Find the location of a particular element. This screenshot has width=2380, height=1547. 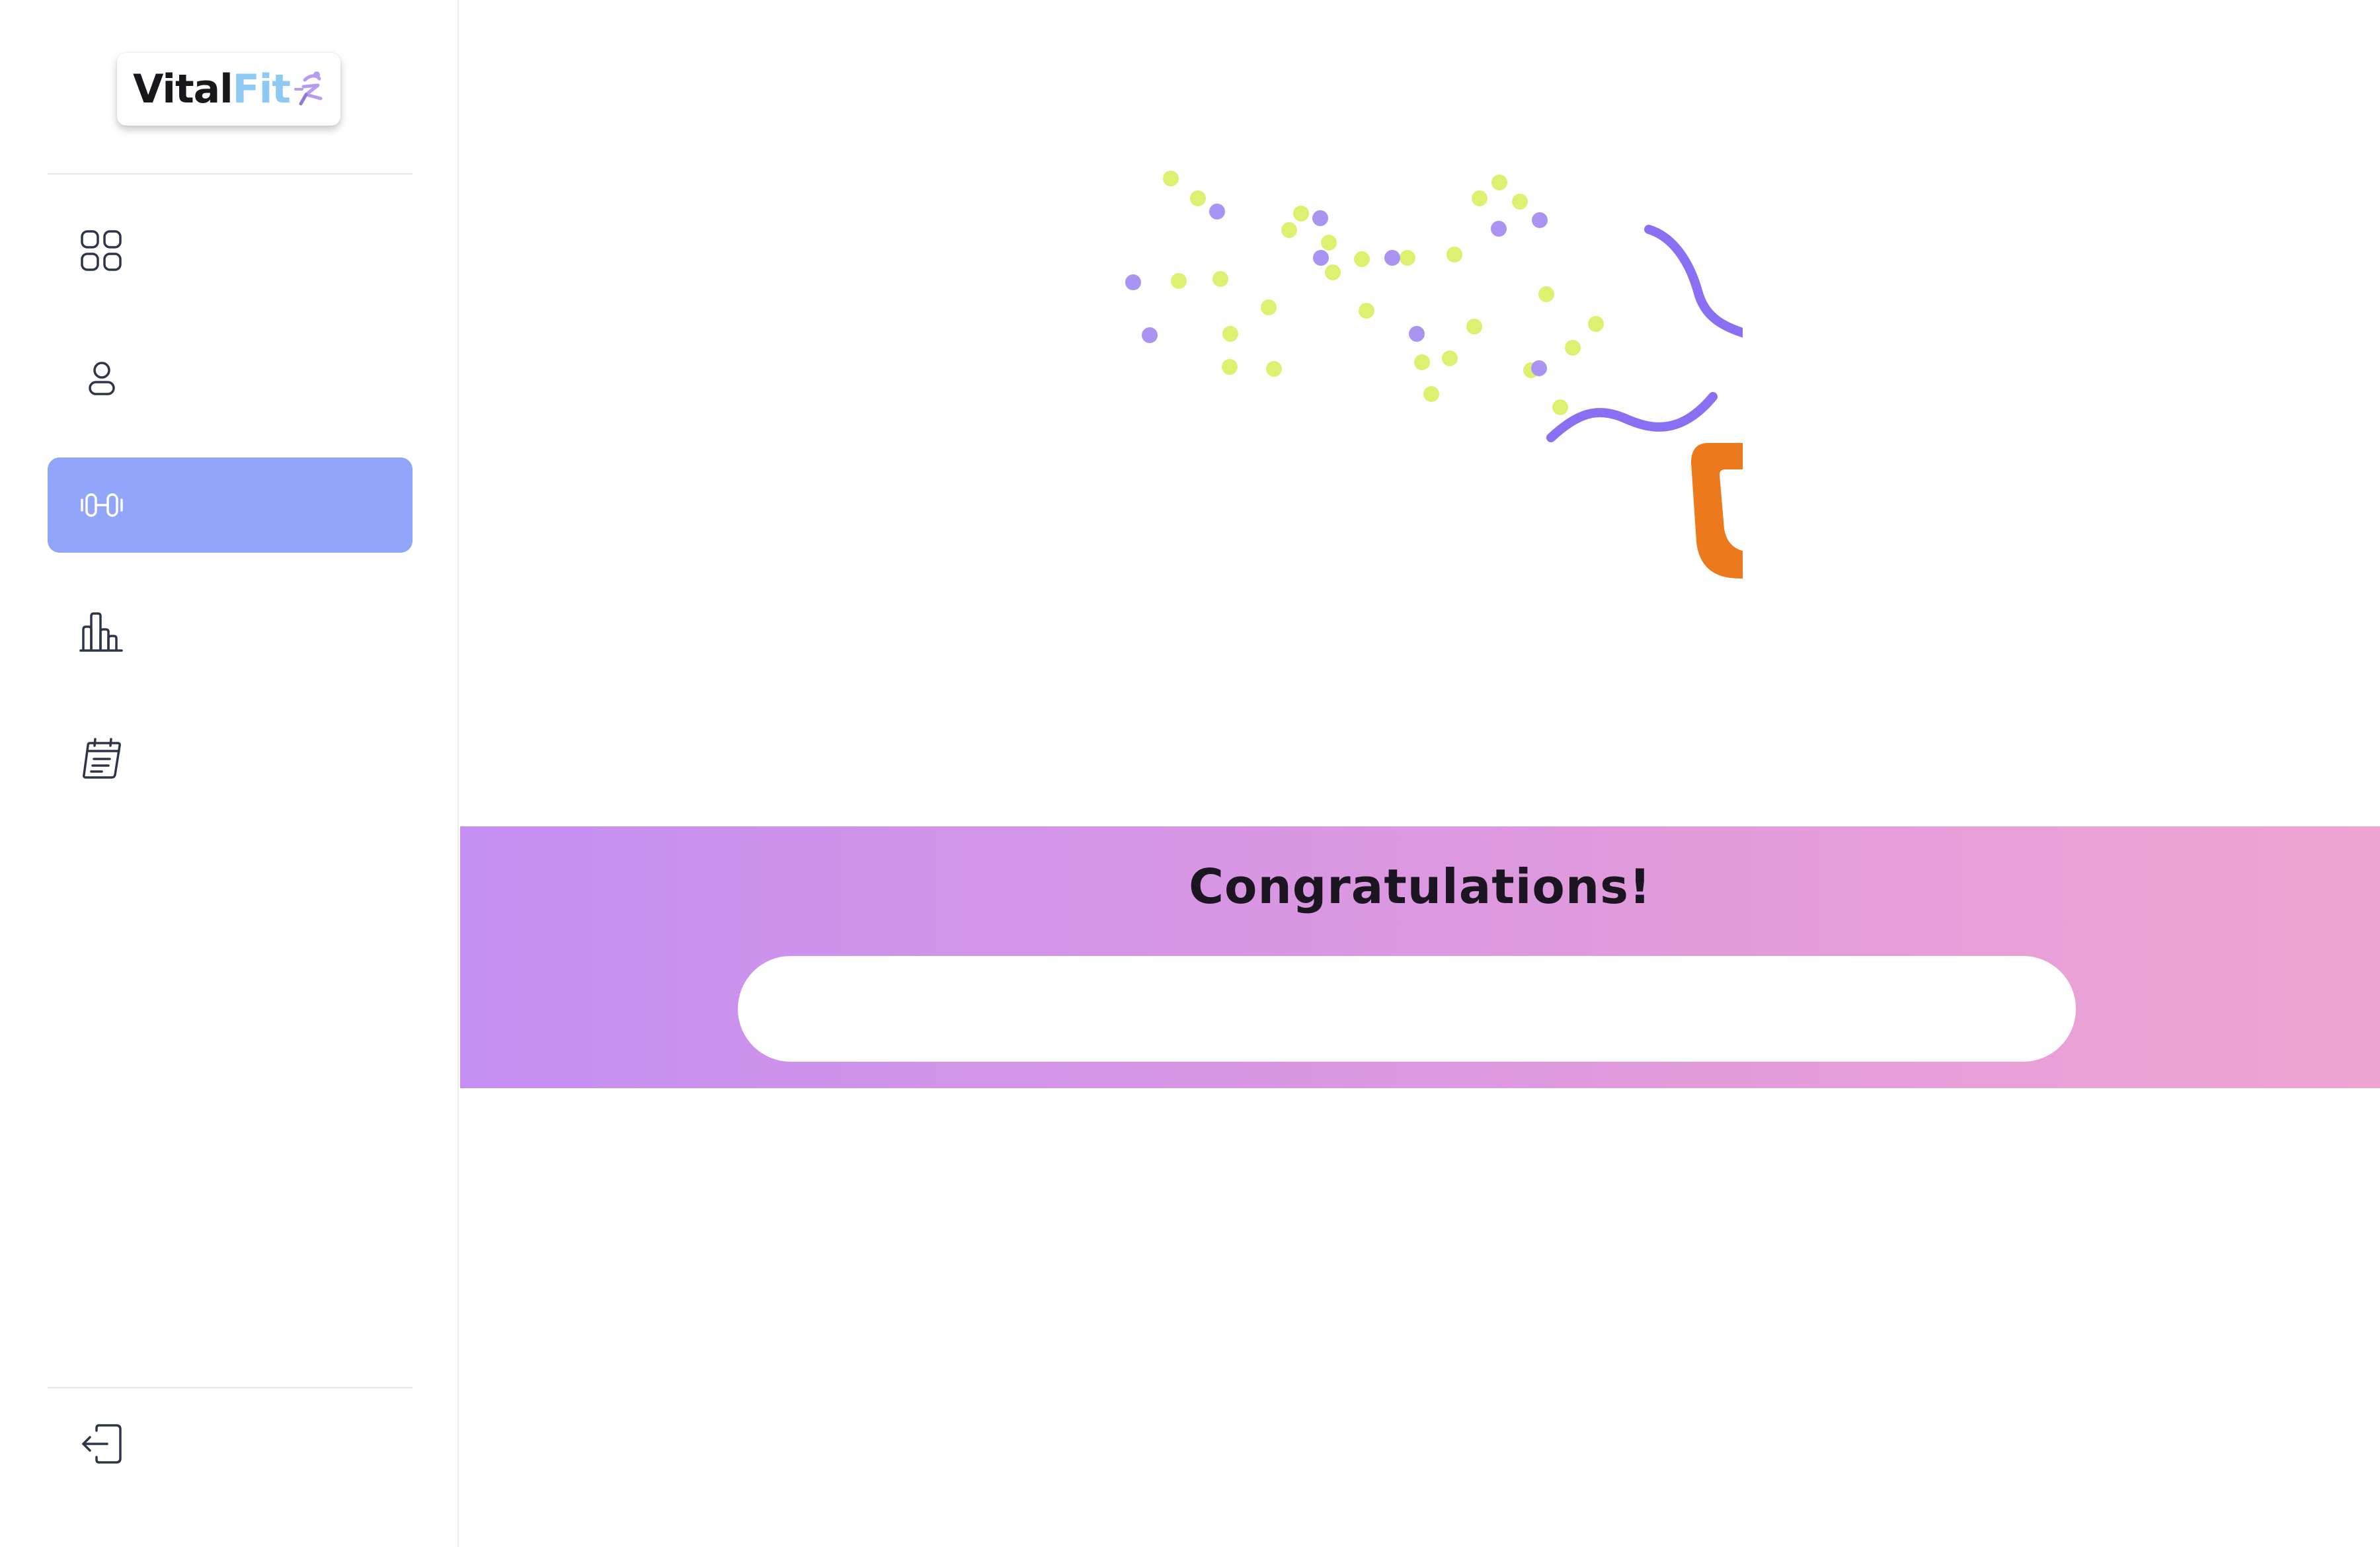

sidebar-divider-bottom is located at coordinates (230, 1387).